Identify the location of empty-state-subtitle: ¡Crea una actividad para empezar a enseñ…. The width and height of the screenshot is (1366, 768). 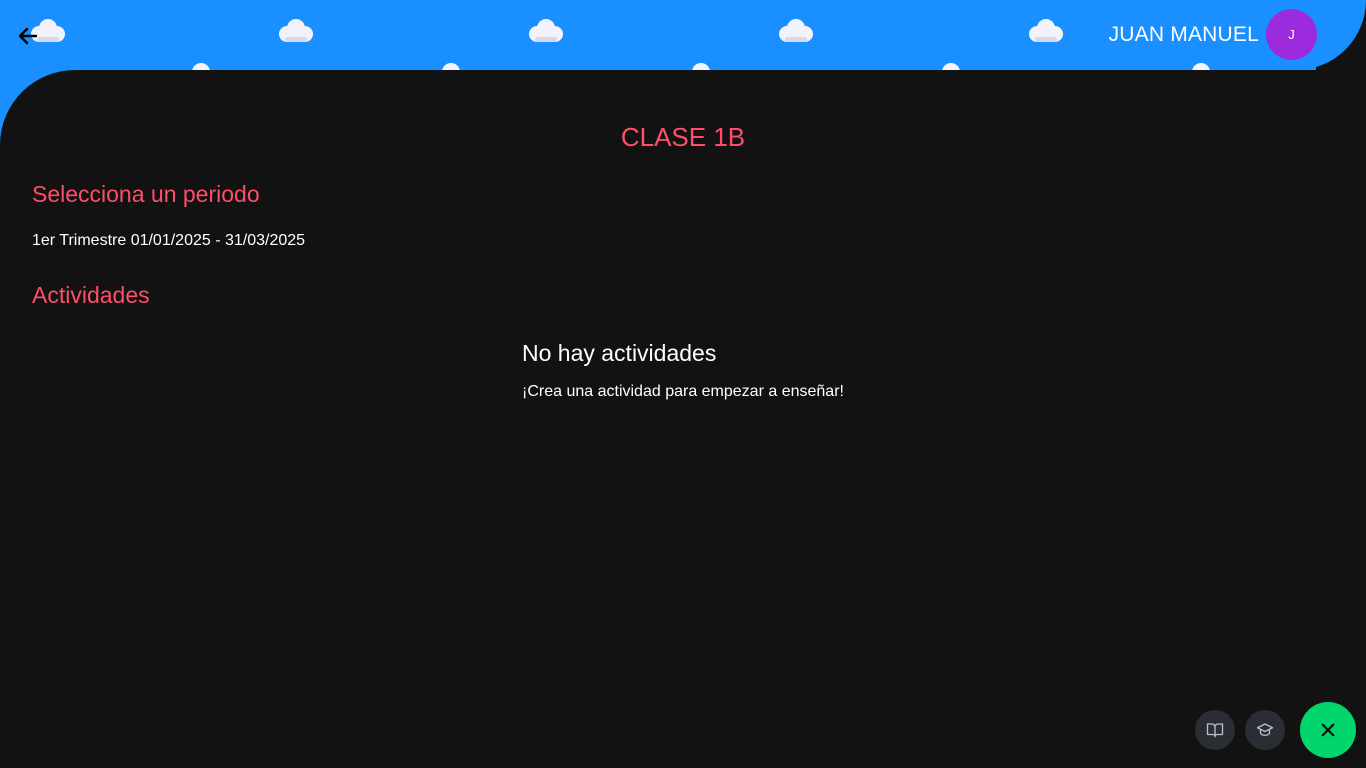
(683, 391).